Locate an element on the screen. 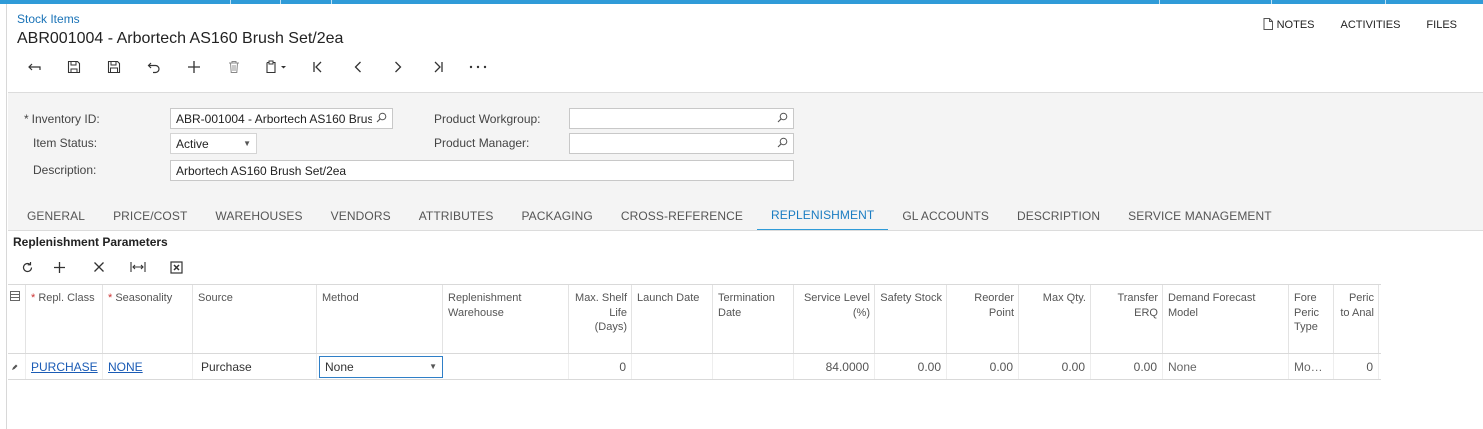 This screenshot has height=429, width=1483. delete-icon is located at coordinates (234, 67).